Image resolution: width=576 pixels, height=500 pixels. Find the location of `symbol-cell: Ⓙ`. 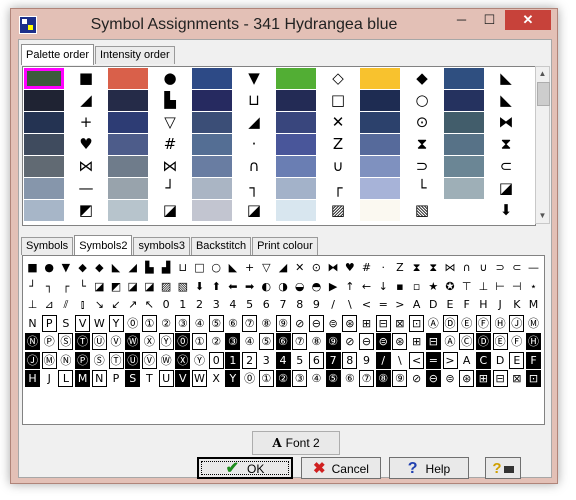

symbol-cell: Ⓙ is located at coordinates (517, 323).